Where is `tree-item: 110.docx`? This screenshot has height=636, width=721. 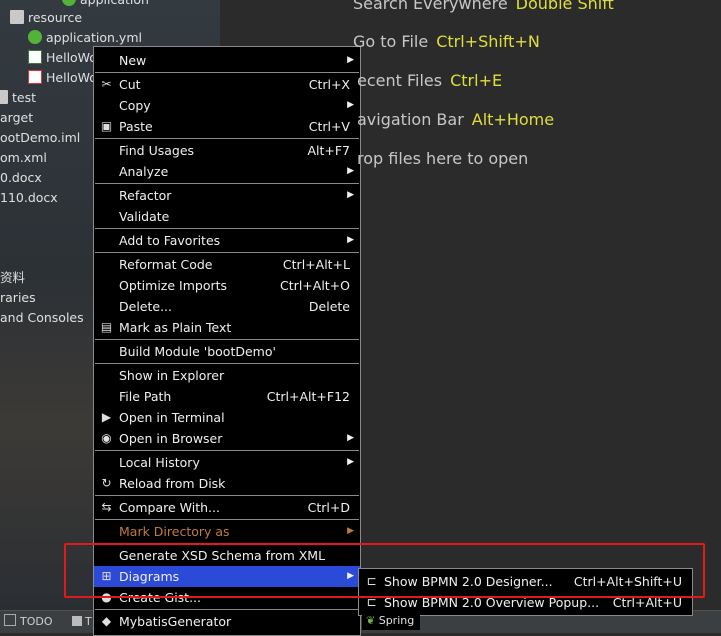 tree-item: 110.docx is located at coordinates (29, 198).